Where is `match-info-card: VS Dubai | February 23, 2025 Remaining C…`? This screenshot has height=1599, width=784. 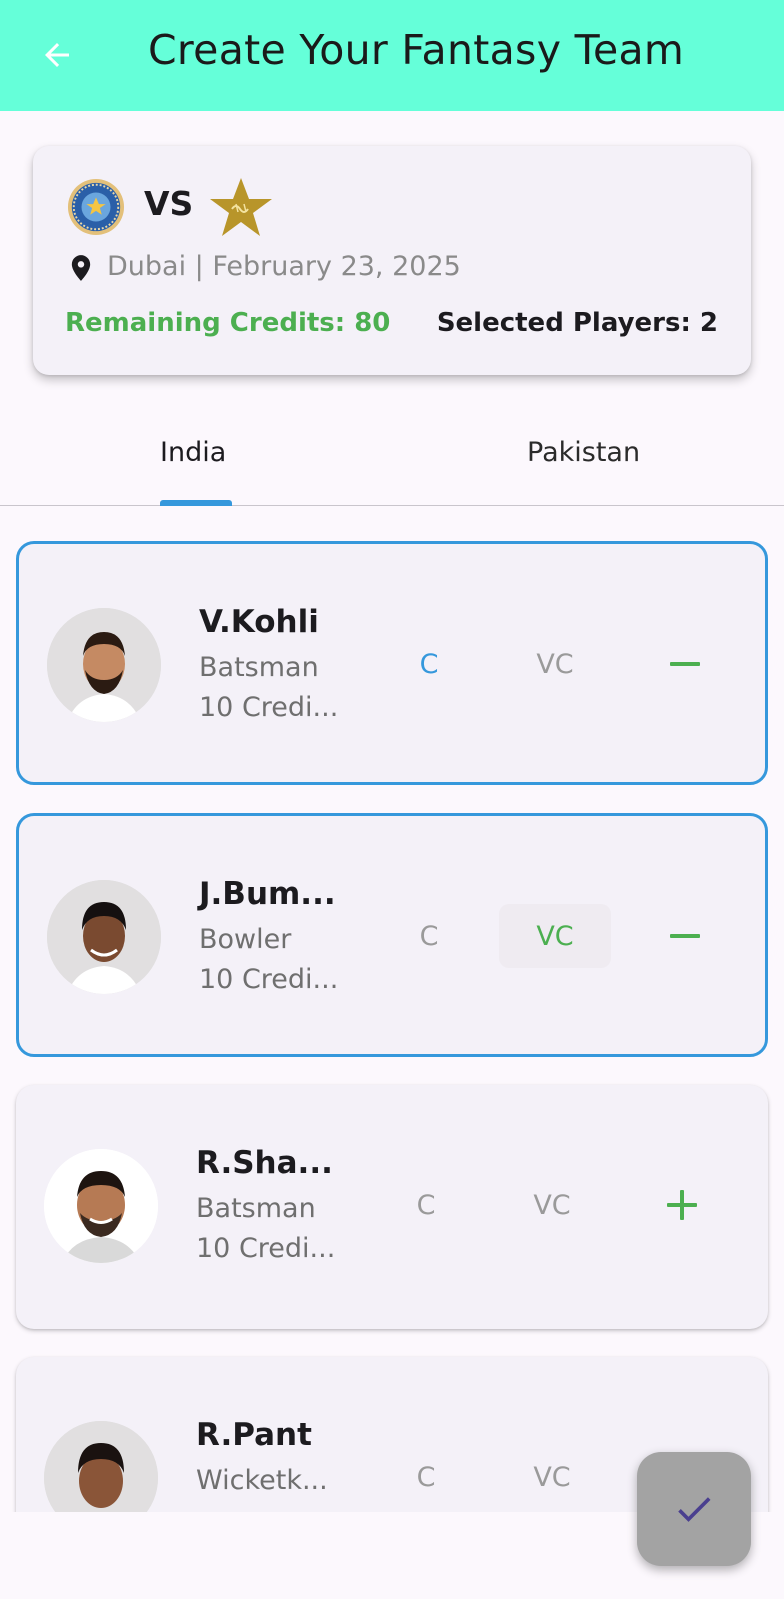 match-info-card: VS Dubai | February 23, 2025 Remaining C… is located at coordinates (392, 260).